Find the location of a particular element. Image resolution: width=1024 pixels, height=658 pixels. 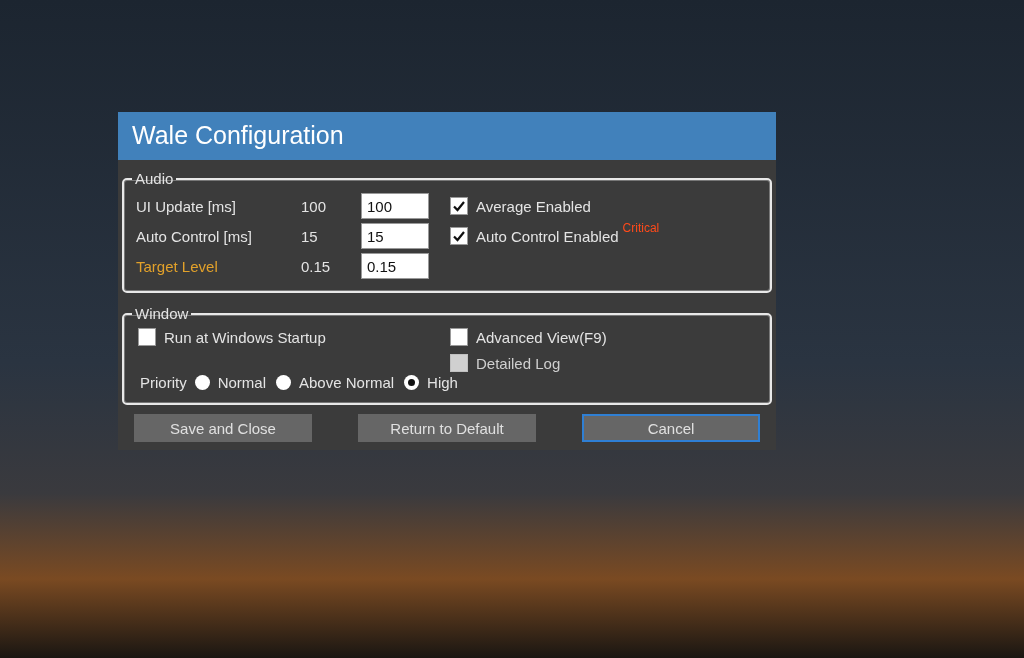

input-field: 15 is located at coordinates (395, 236).